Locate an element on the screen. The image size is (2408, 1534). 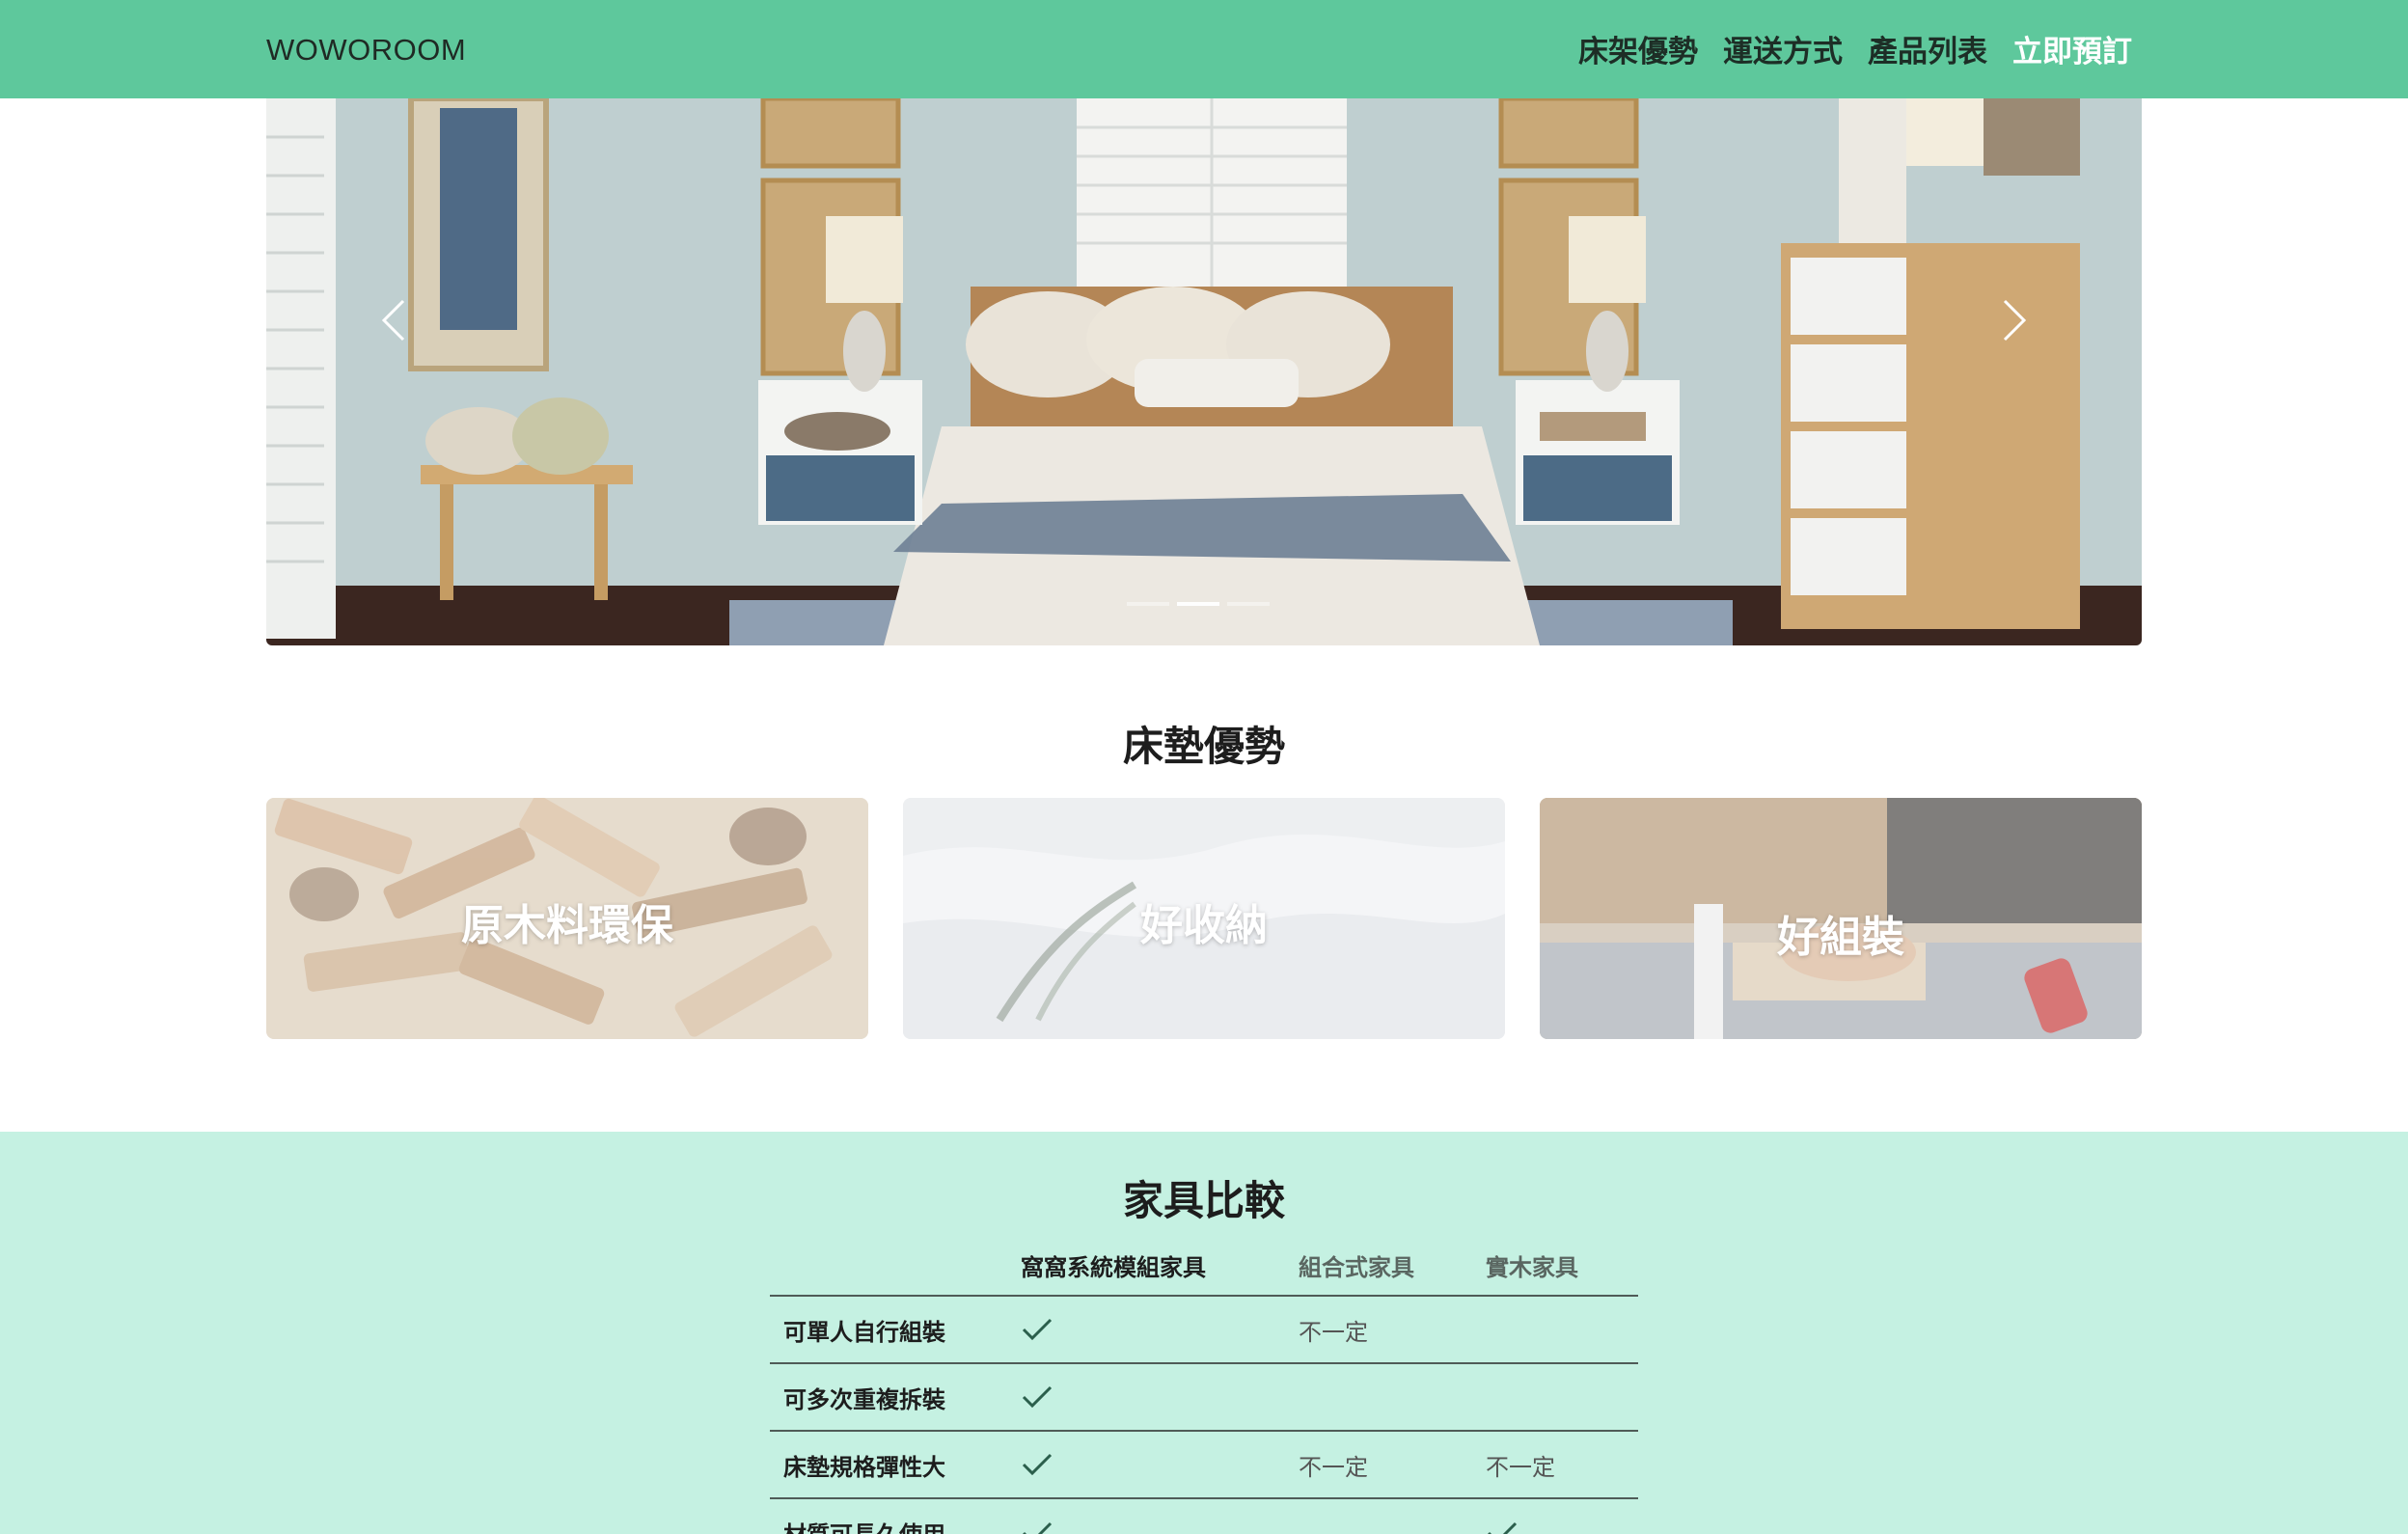
table-header-modular: 窩窩系統模組家具 is located at coordinates (1113, 1268).